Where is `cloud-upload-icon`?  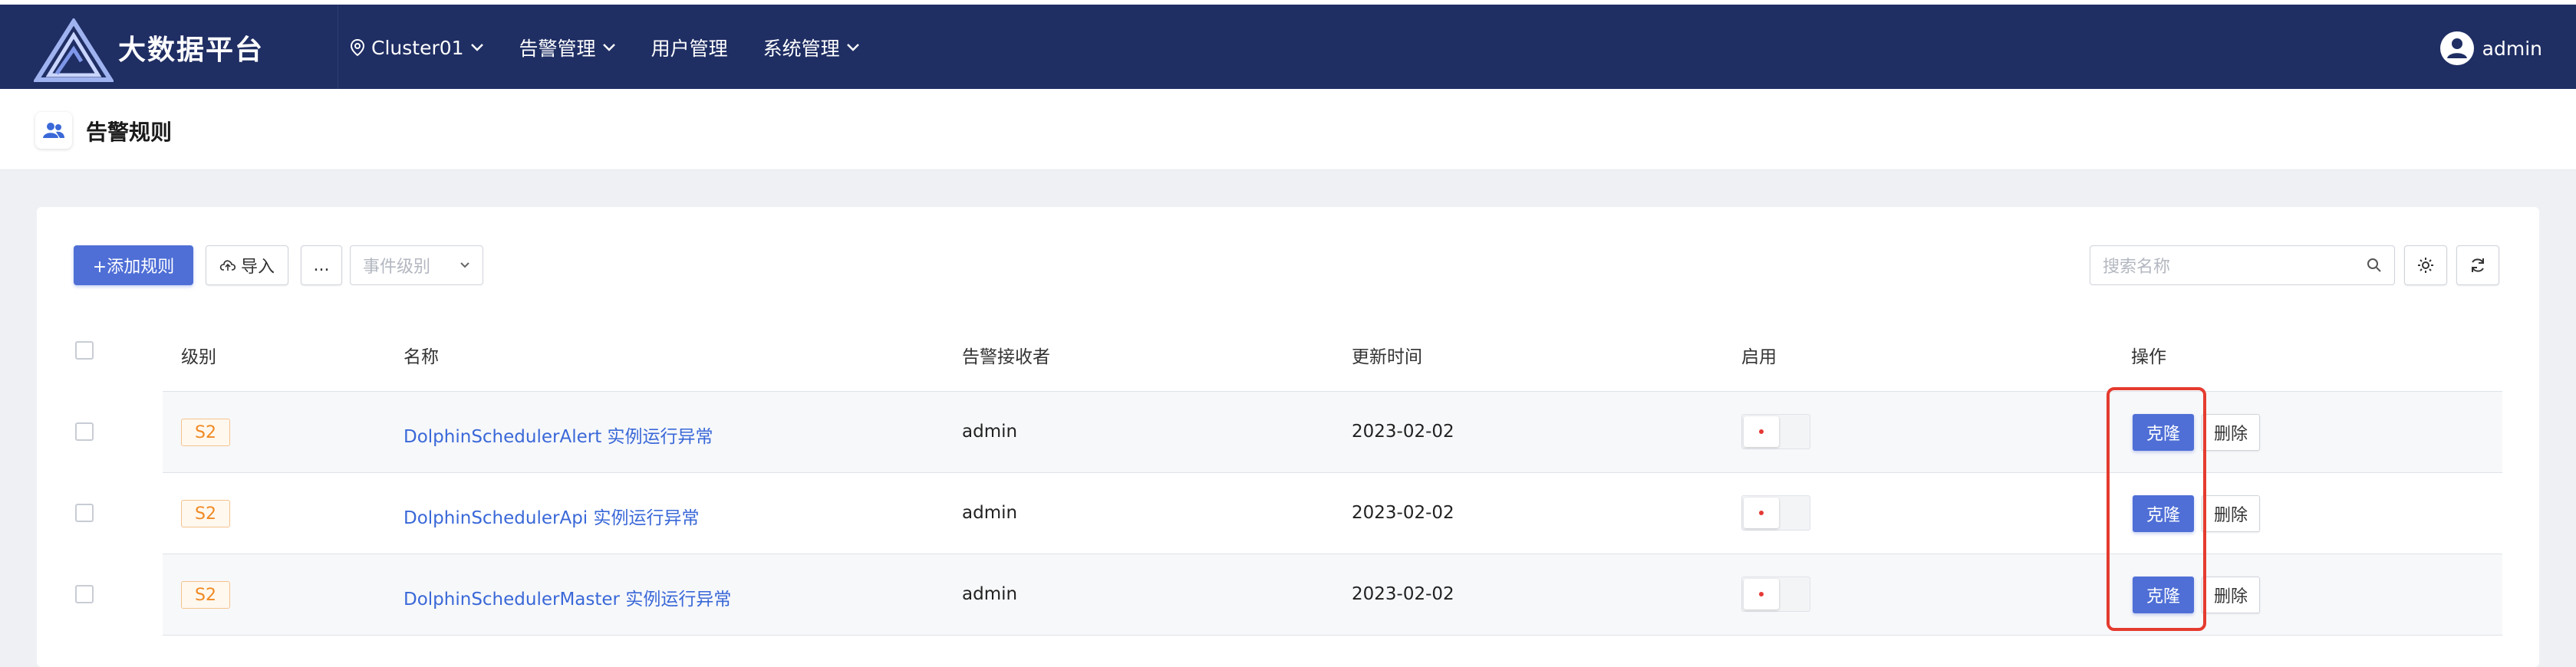
cloud-upload-icon is located at coordinates (227, 265).